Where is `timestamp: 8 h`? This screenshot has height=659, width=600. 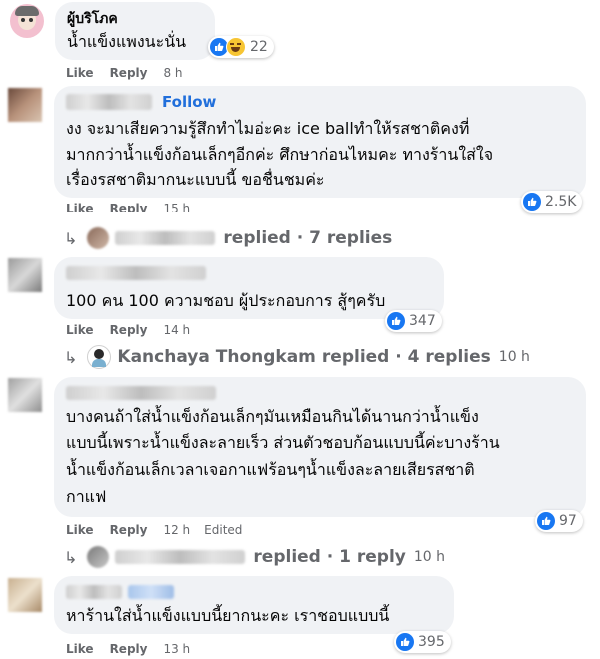
timestamp: 8 h is located at coordinates (172, 73).